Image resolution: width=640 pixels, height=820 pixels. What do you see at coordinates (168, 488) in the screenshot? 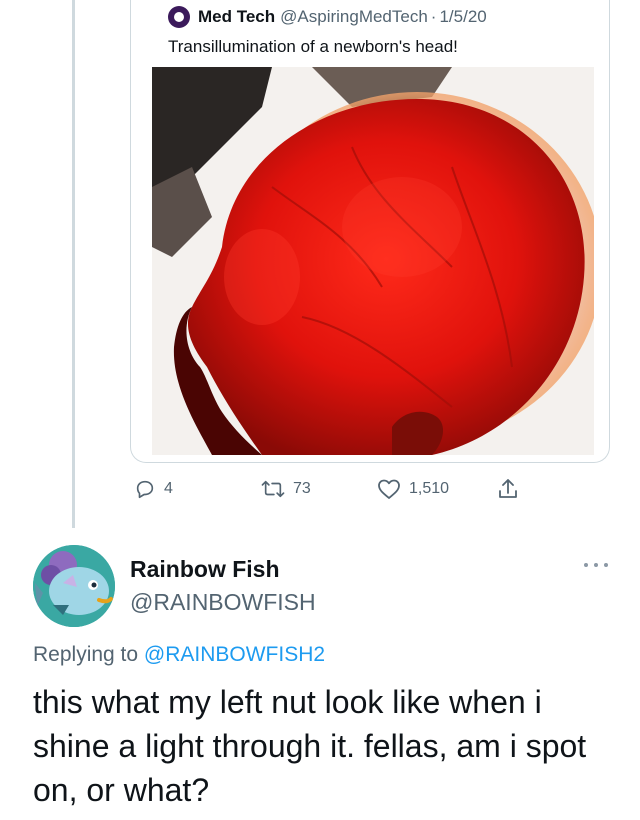
I see `reply-count: 4` at bounding box center [168, 488].